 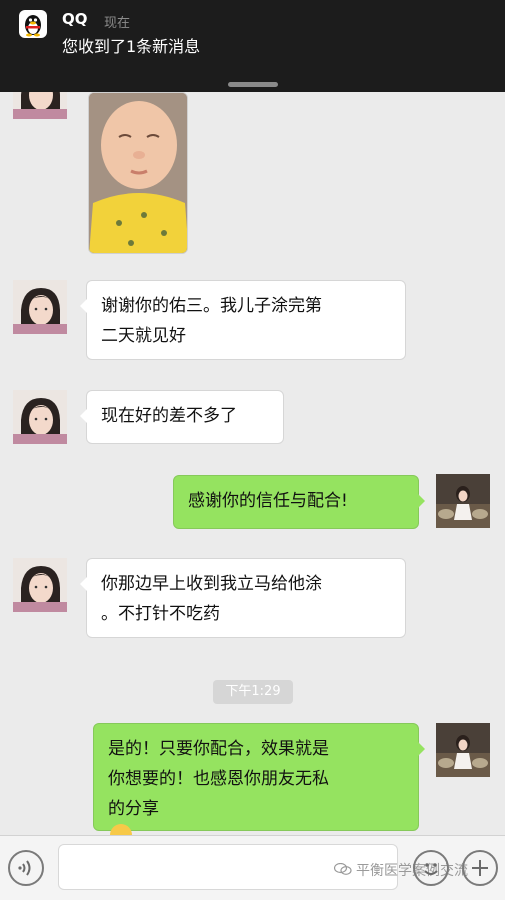 I want to click on message-bubble-incoming: 谢谢你的佑三。我儿子涂完第 二天就见好, so click(x=243, y=320).